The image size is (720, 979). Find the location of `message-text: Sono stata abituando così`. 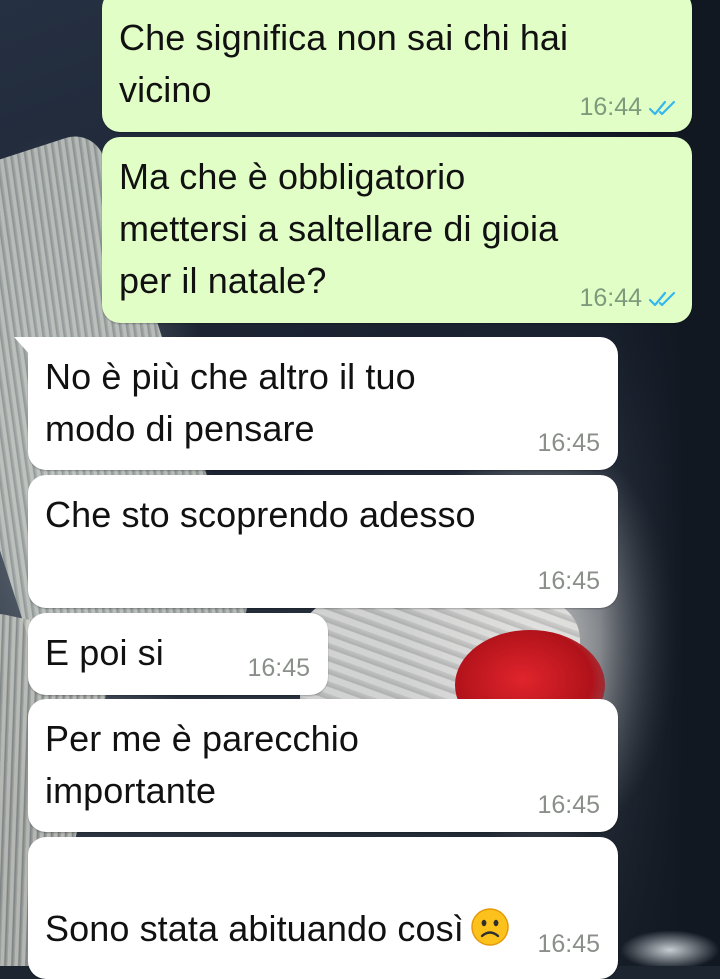

message-text: Sono stata abituando così is located at coordinates (254, 928).